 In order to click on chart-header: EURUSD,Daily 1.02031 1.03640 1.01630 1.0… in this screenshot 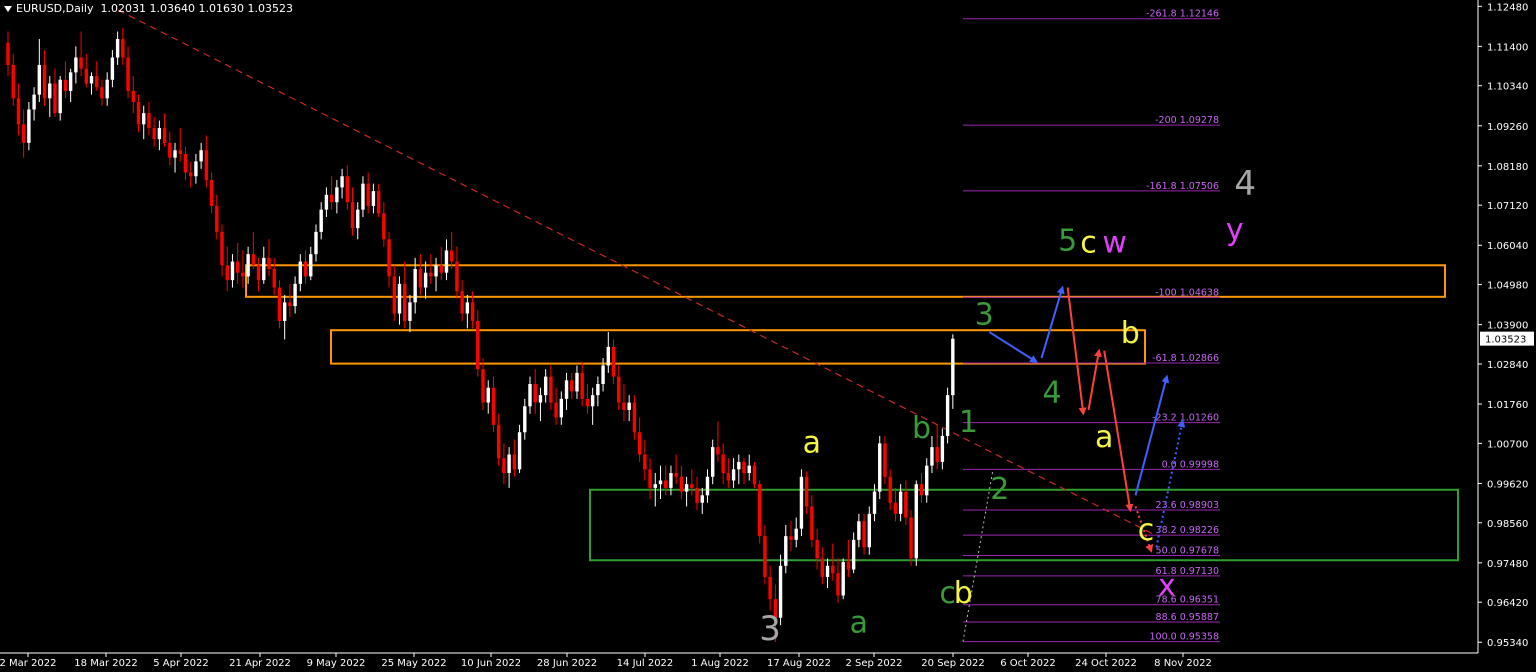, I will do `click(148, 8)`.